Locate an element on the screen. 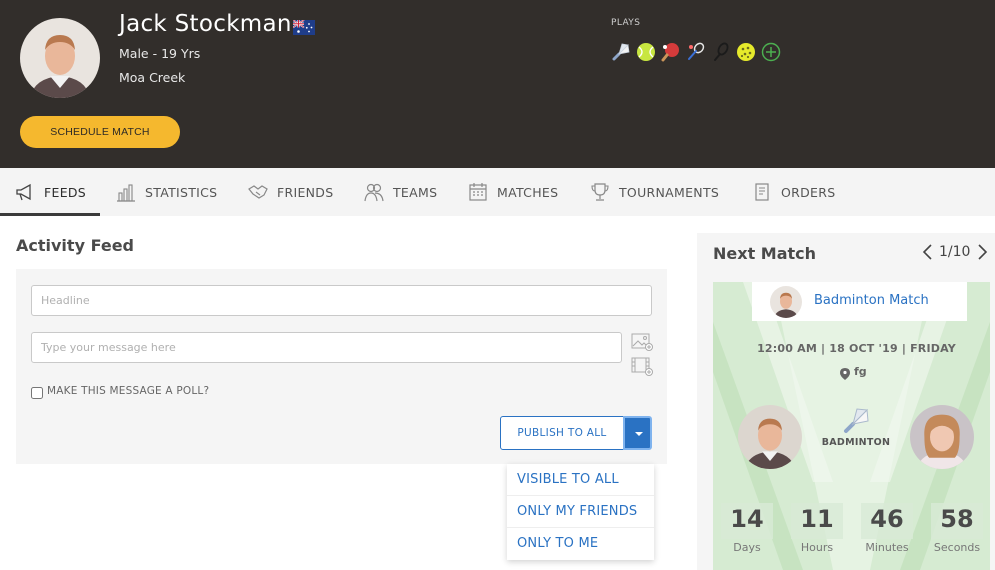 The image size is (995, 570). tab-feeds: FEEDS is located at coordinates (50, 192).